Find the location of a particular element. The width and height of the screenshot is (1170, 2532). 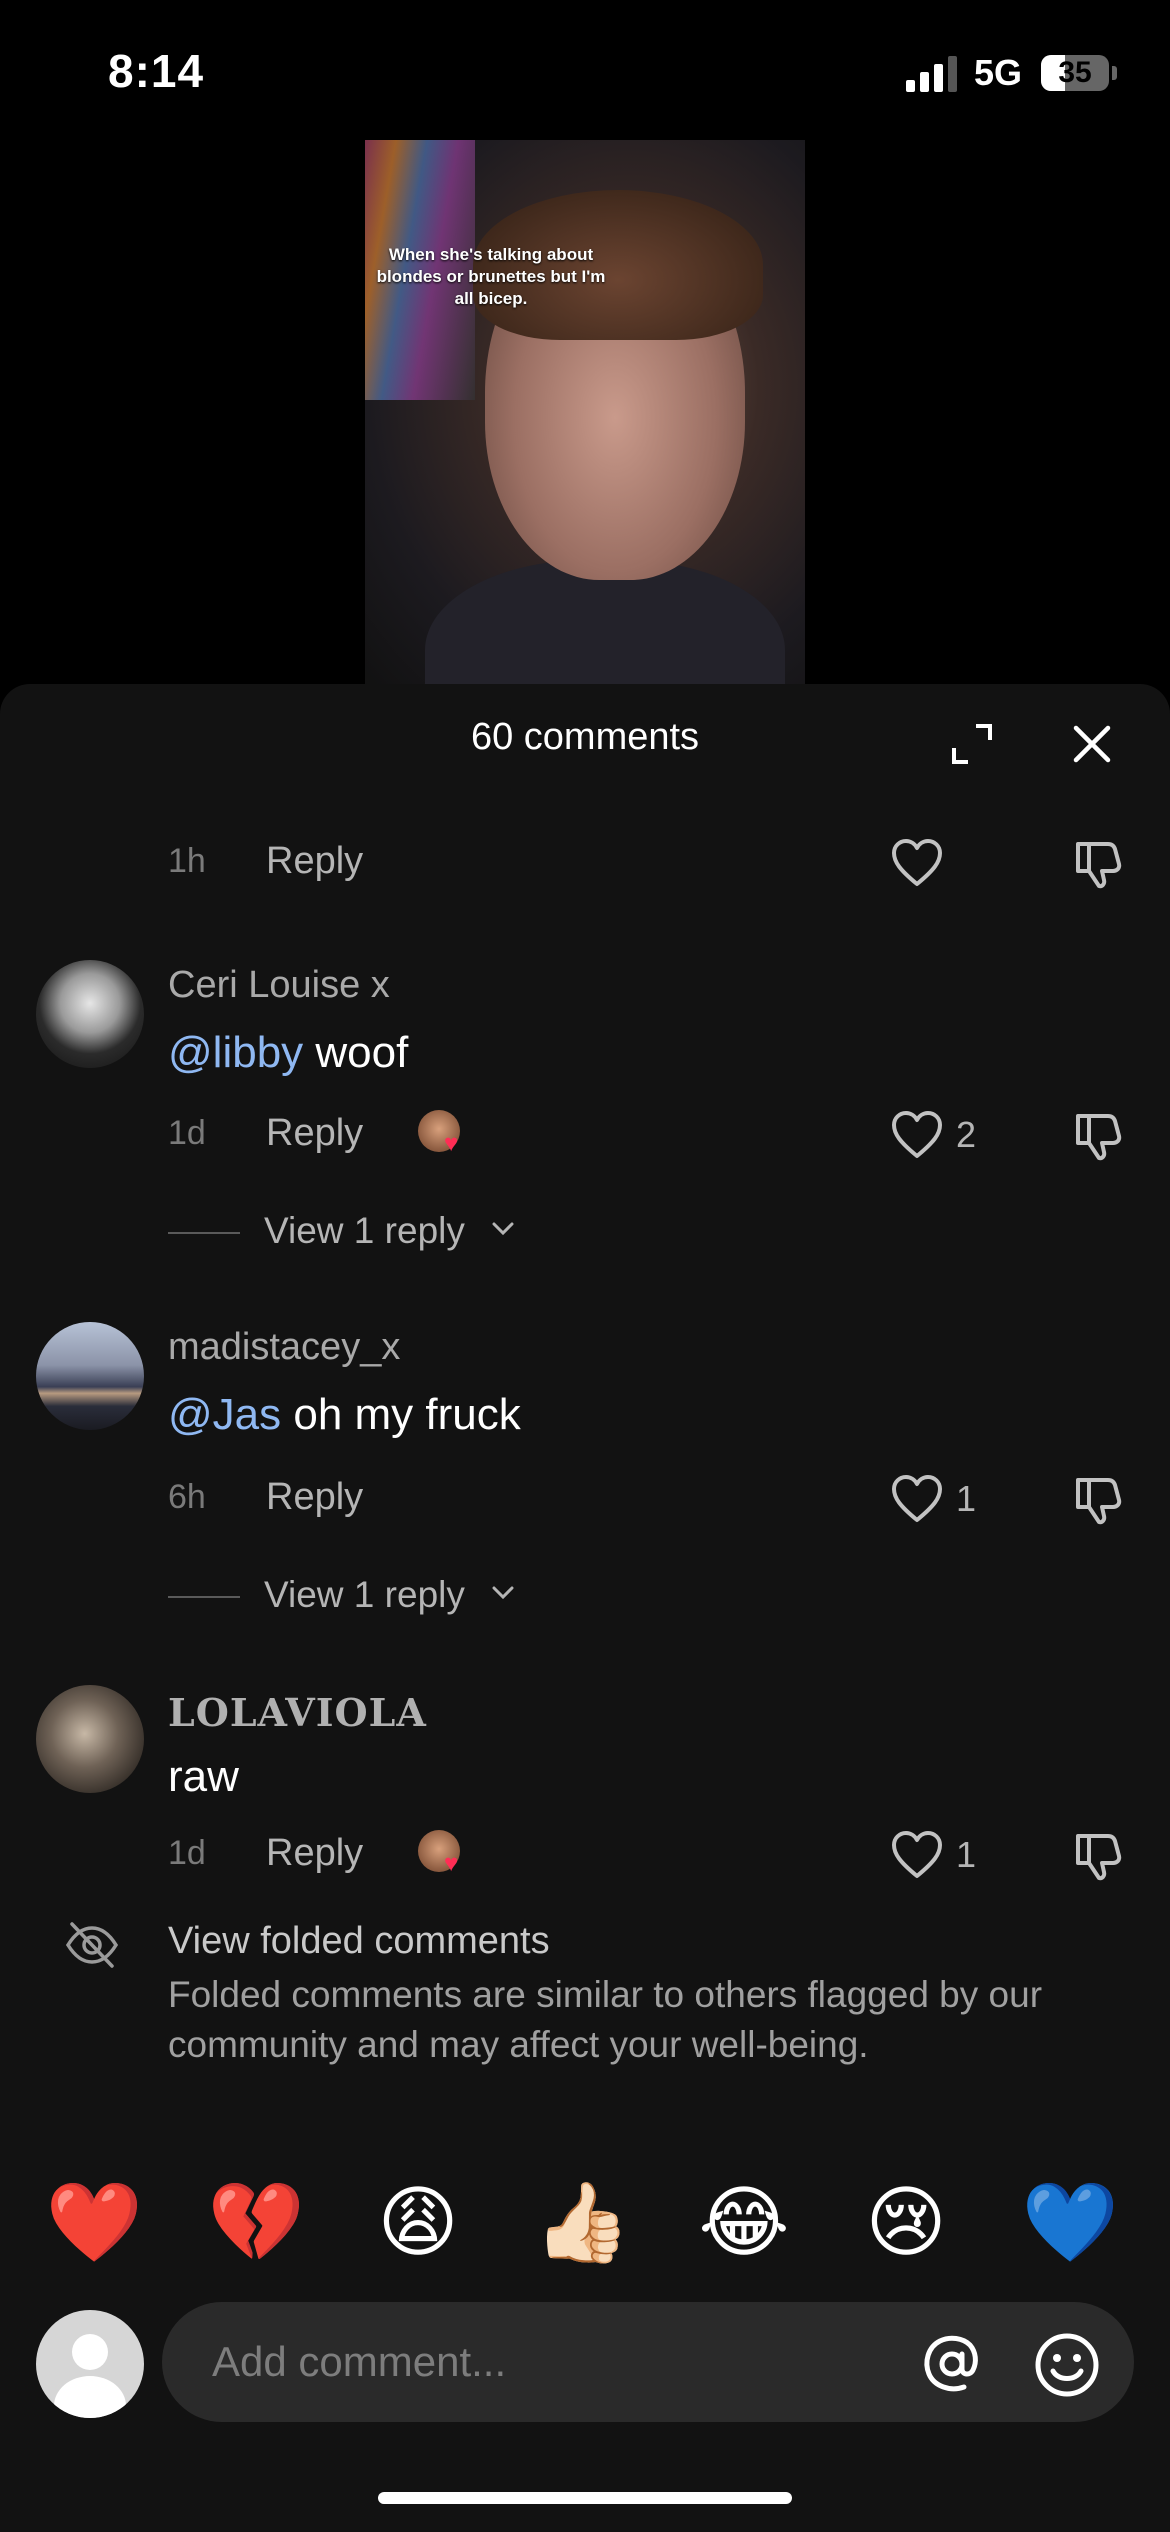

comment-time: 1h is located at coordinates (187, 861).